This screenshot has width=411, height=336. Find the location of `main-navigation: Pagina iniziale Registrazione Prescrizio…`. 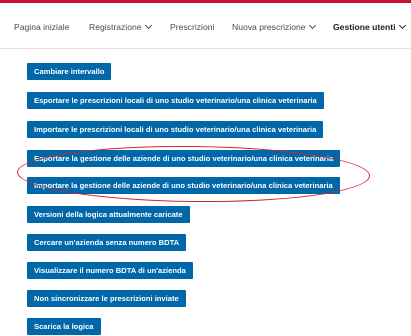

main-navigation: Pagina iniziale Registrazione Prescrizio… is located at coordinates (205, 26).